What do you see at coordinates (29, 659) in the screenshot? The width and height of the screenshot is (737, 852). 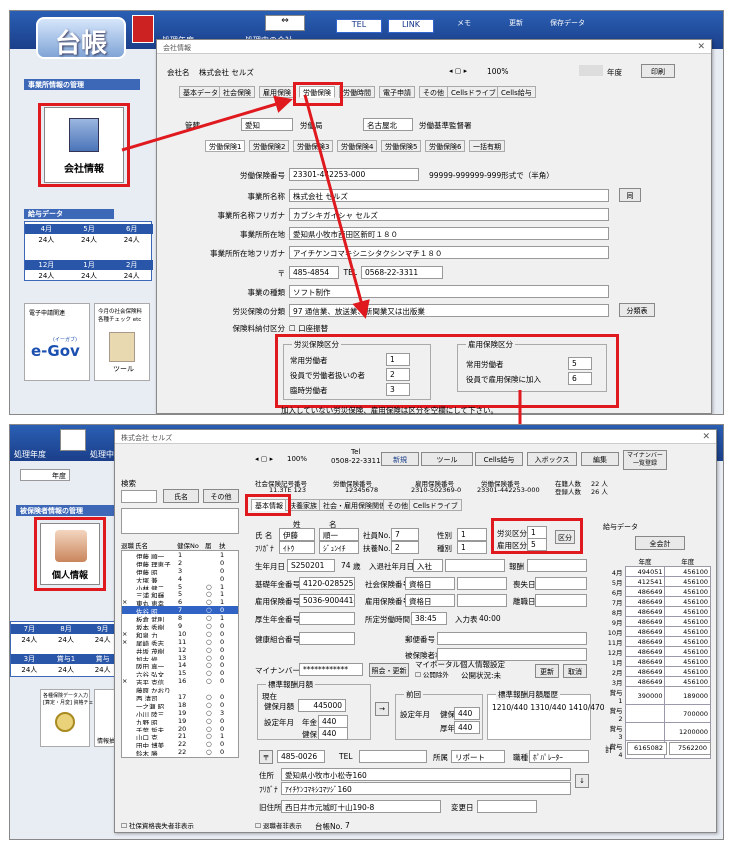 I see `month-cell: 3月` at bounding box center [29, 659].